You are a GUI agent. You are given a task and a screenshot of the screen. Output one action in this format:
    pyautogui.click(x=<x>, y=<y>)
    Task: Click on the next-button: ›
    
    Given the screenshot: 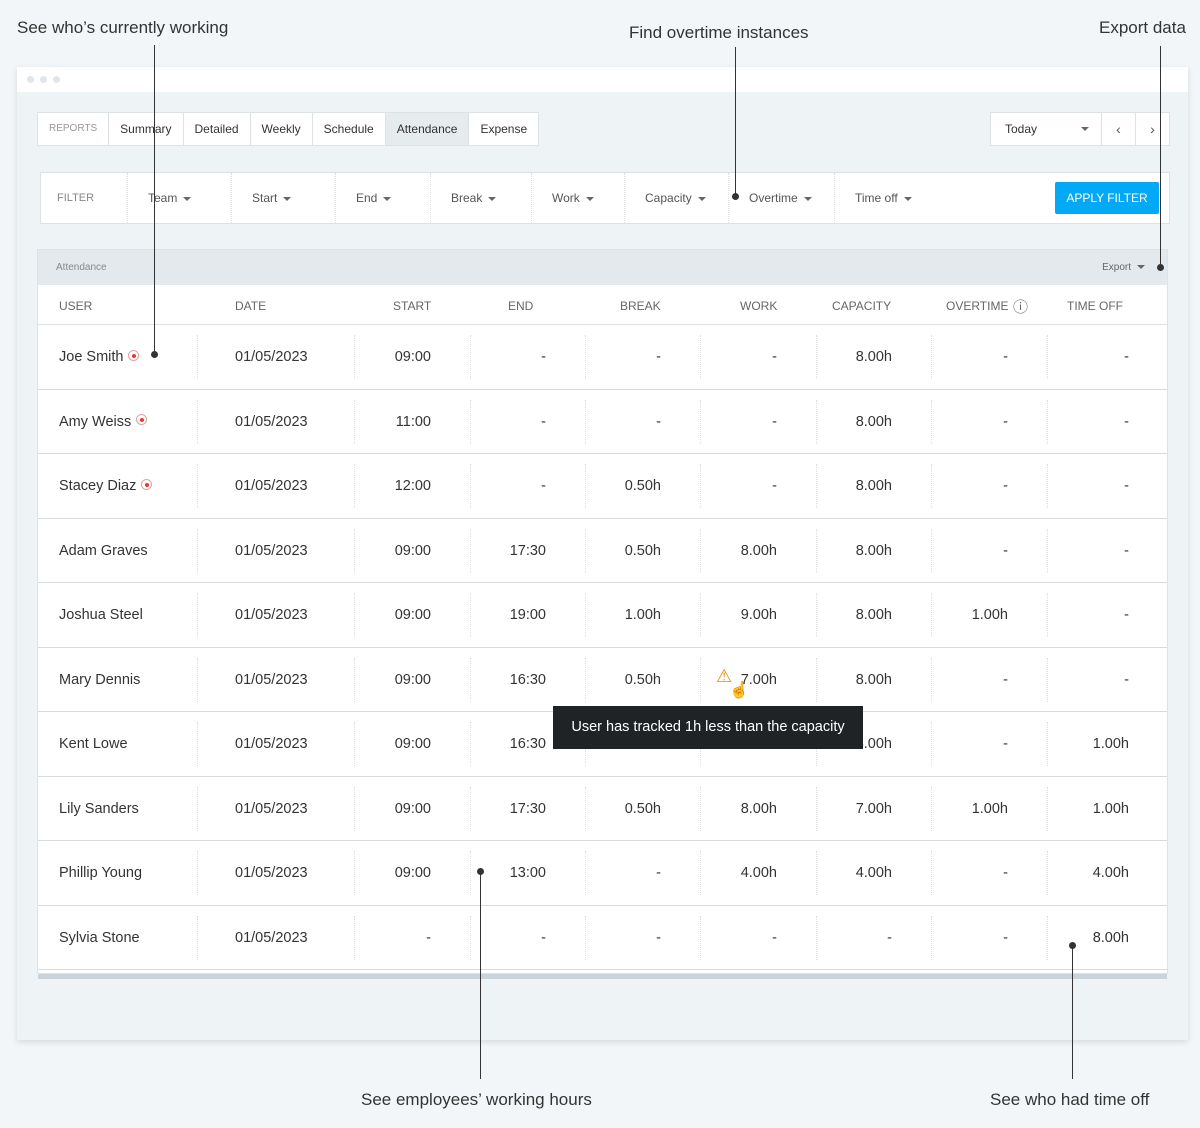 What is the action you would take?
    pyautogui.click(x=1152, y=129)
    